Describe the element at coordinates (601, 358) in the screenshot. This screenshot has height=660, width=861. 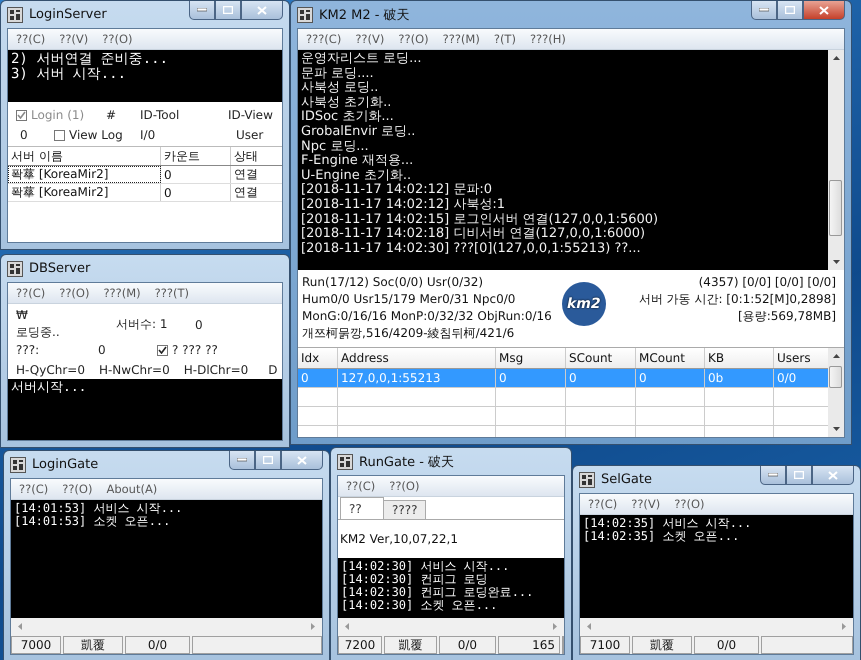
I see `column-header: SCount` at that location.